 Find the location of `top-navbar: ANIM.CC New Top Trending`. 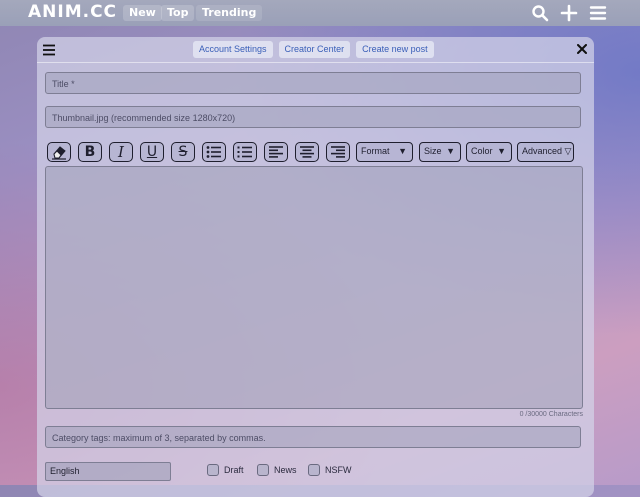

top-navbar: ANIM.CC New Top Trending is located at coordinates (320, 13).